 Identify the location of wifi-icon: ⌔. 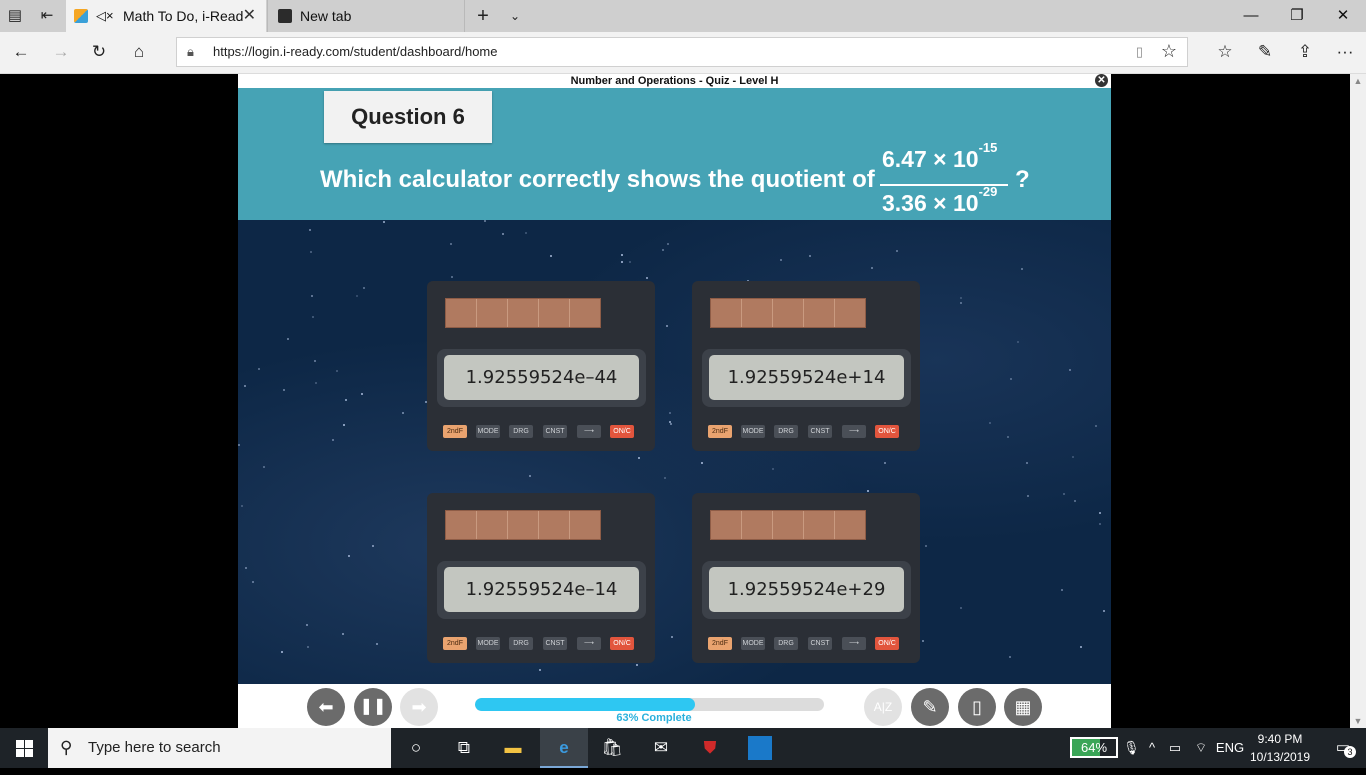
(1201, 748).